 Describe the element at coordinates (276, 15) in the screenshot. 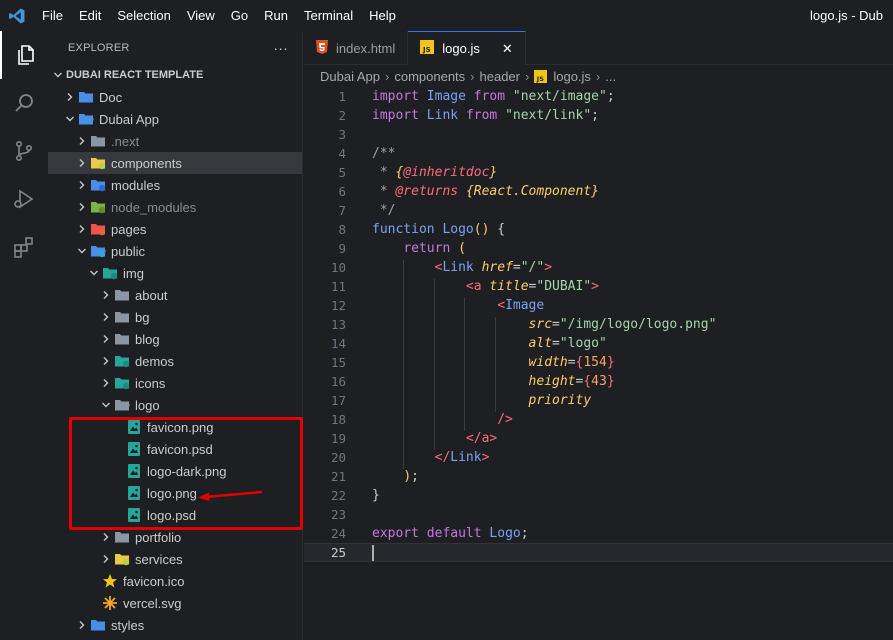

I see `menu-run: Run` at that location.